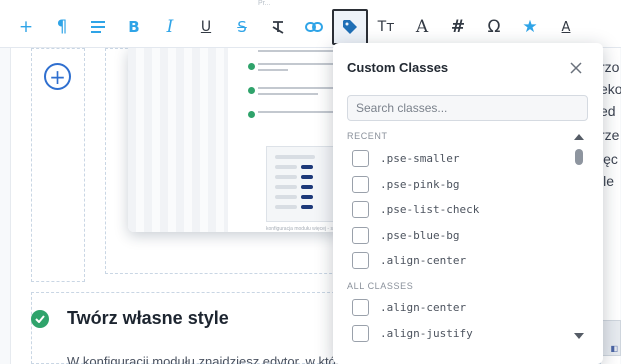 This screenshot has height=364, width=621. I want to click on font-icon: A, so click(422, 26).